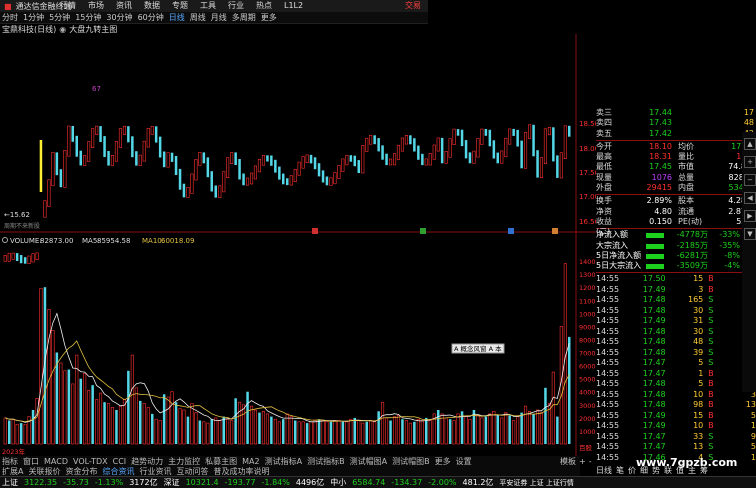  Describe the element at coordinates (250, 461) in the screenshot. I see `indicator-tab: MA2` at that location.